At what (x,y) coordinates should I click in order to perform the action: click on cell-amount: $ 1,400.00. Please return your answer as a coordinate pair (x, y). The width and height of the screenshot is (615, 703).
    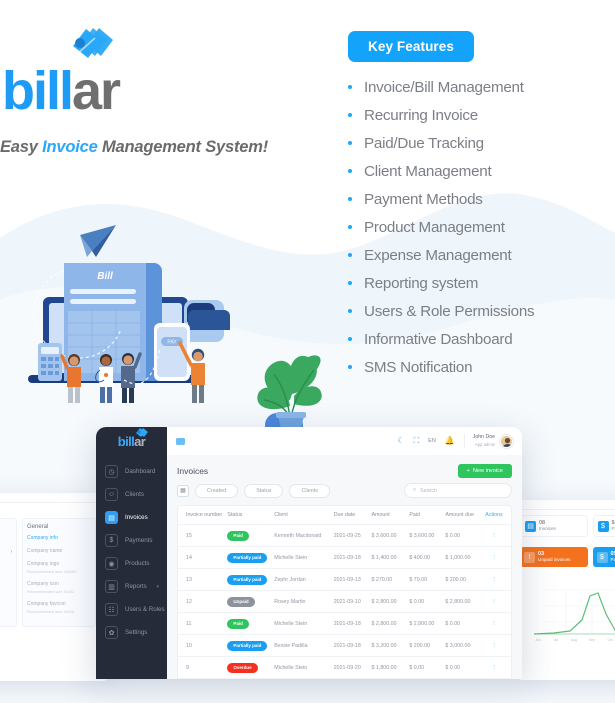
    Looking at the image, I should click on (384, 557).